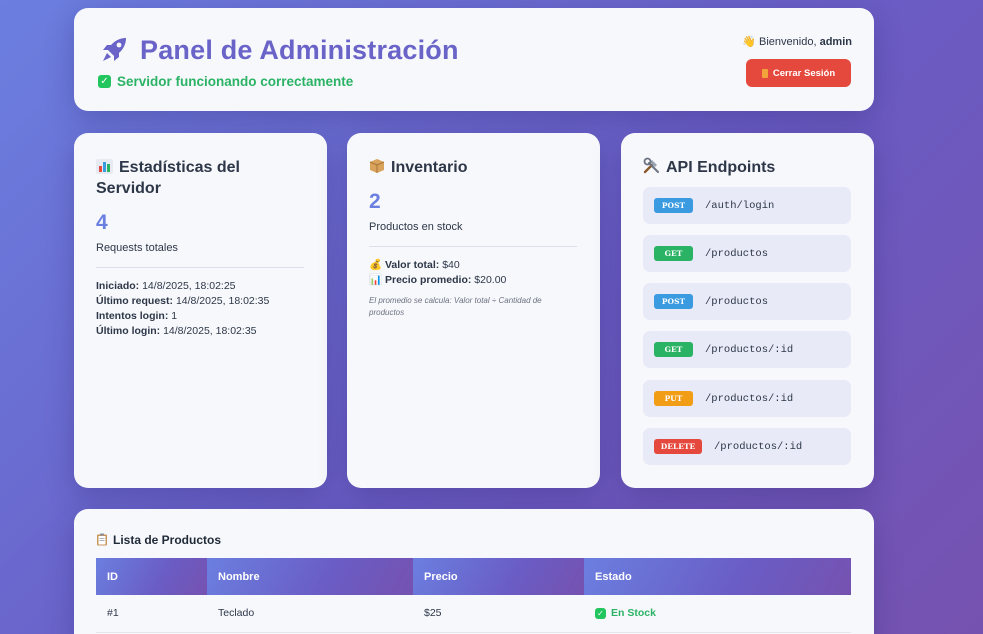  I want to click on api-title-text: API Endpoints, so click(721, 167).